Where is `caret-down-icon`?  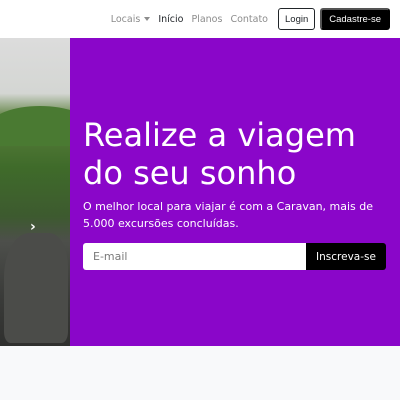
caret-down-icon is located at coordinates (147, 19).